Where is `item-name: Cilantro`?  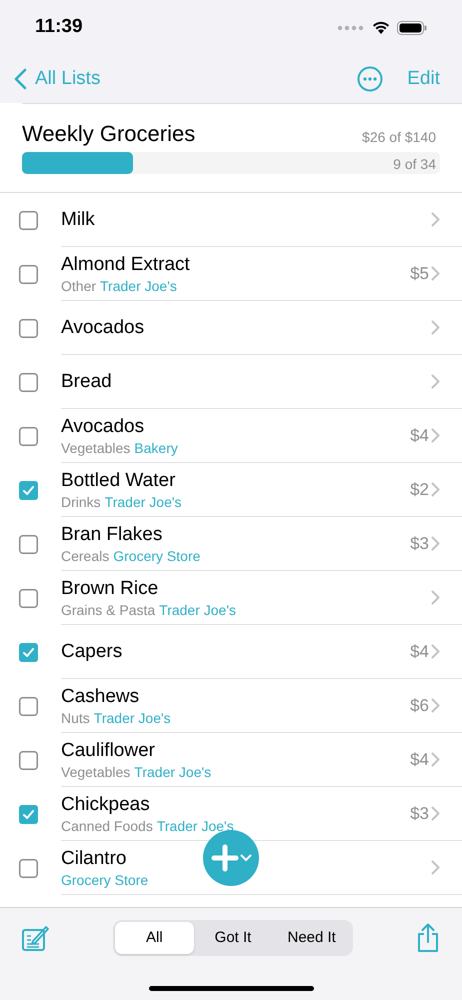
item-name: Cilantro is located at coordinates (94, 858).